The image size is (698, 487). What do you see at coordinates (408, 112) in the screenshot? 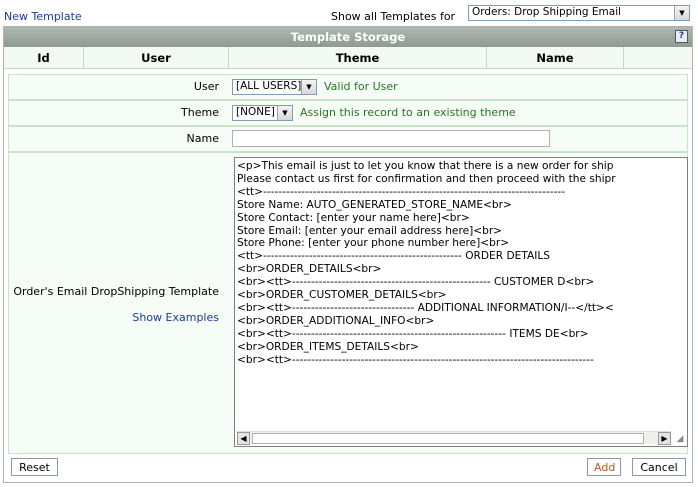
I see `theme-hint: Assign this record to an existing theme` at bounding box center [408, 112].